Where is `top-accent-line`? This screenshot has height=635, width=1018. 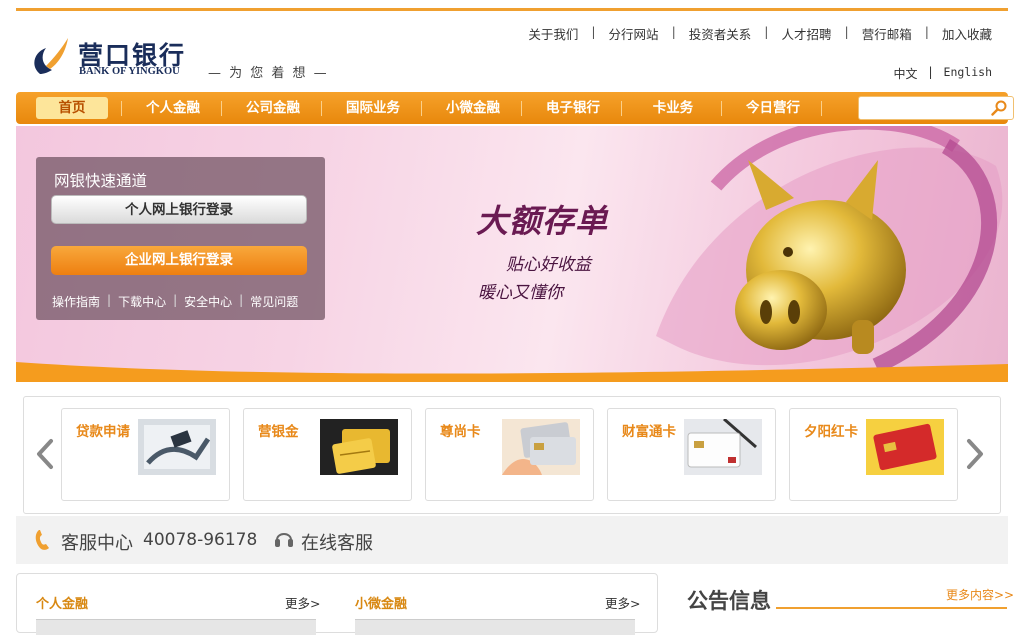
top-accent-line is located at coordinates (512, 9).